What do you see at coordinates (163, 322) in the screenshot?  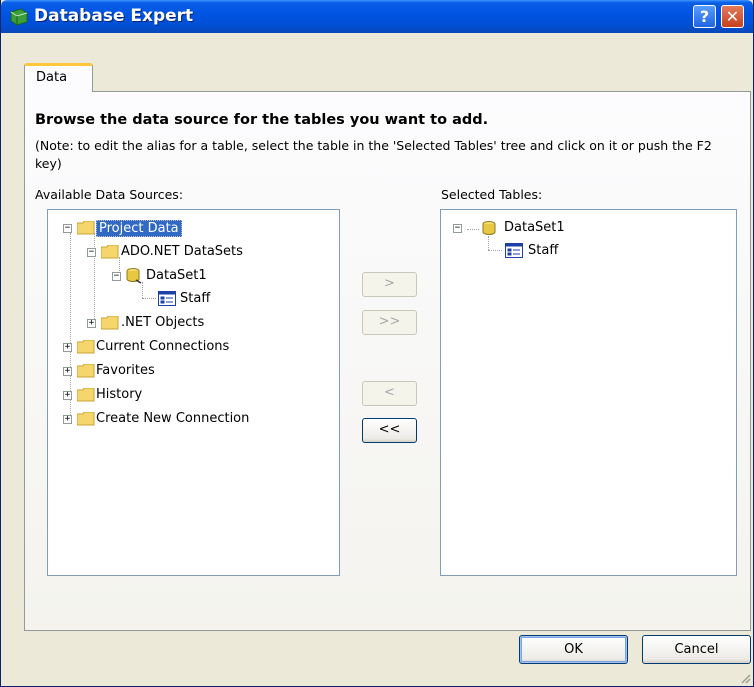 I see `tree-node-label: .NET Objects` at bounding box center [163, 322].